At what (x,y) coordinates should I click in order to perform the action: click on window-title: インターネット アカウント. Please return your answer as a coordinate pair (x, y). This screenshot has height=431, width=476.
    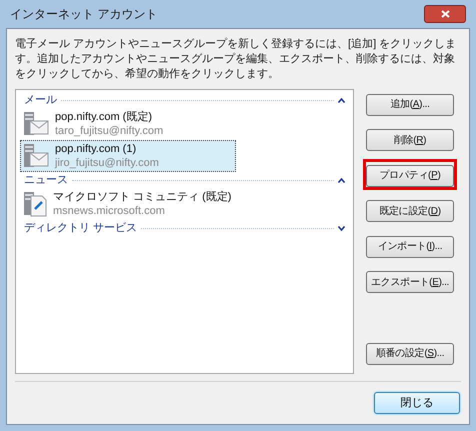
    Looking at the image, I should click on (84, 14).